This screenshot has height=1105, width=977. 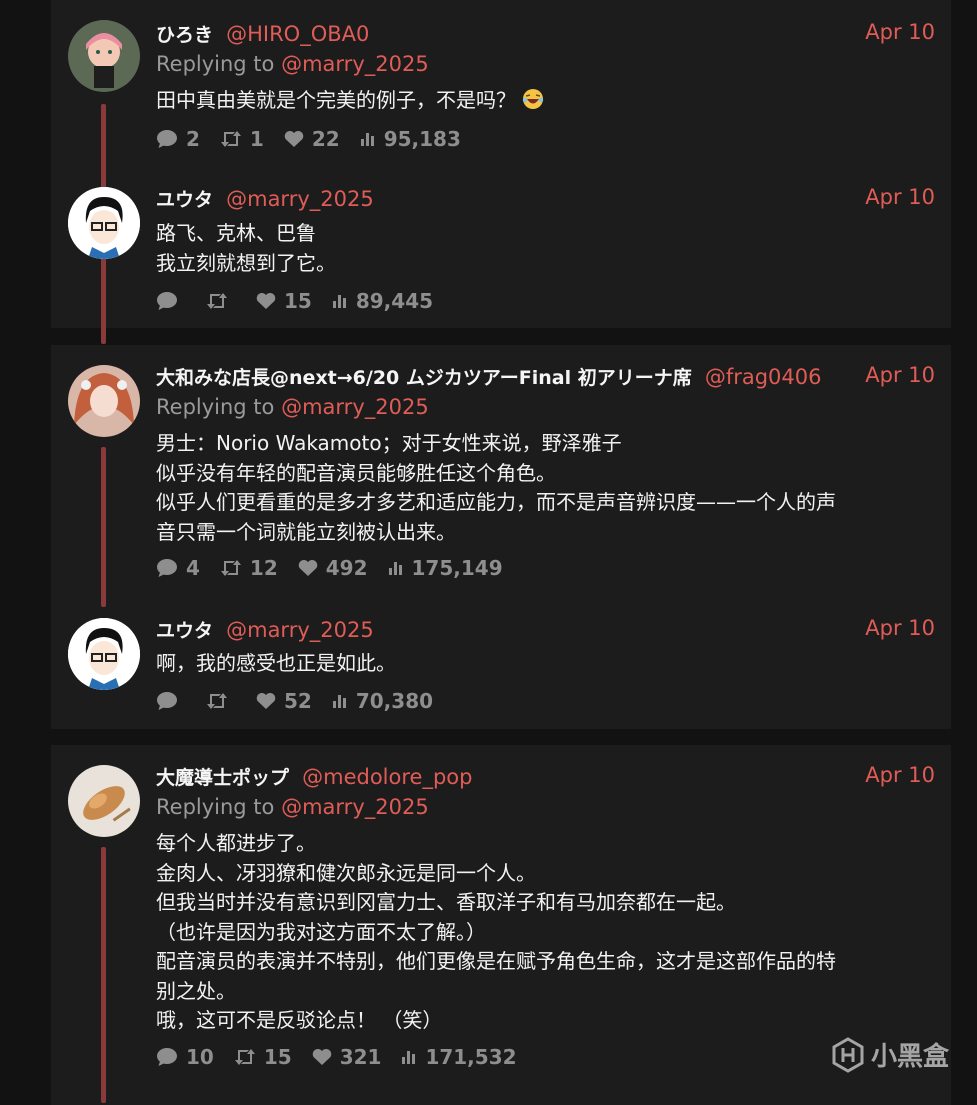 I want to click on retweet-button: 1, so click(x=242, y=139).